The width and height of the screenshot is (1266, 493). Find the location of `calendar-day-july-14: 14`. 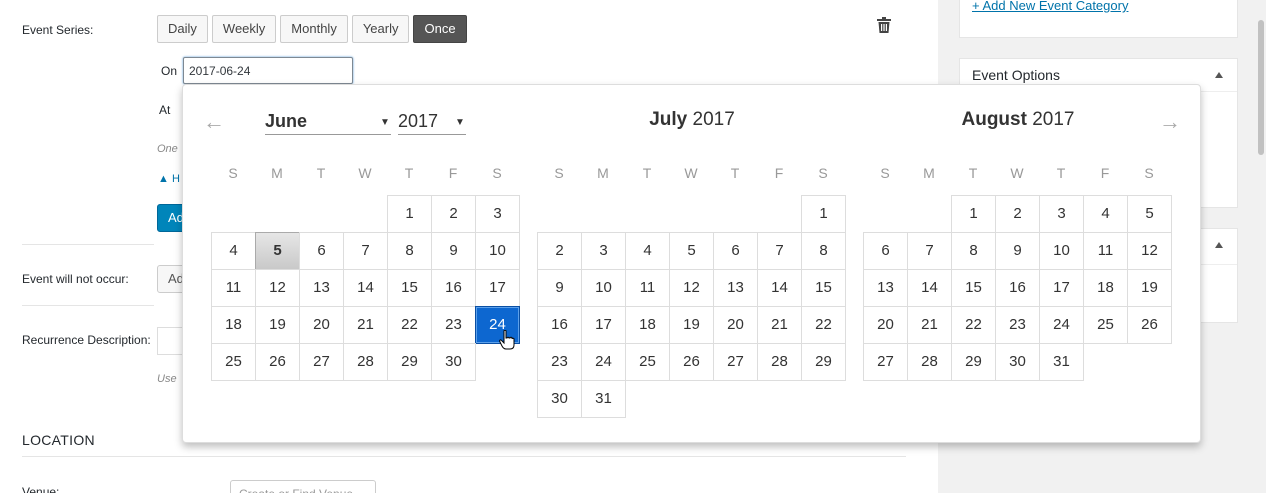

calendar-day-july-14: 14 is located at coordinates (779, 288).